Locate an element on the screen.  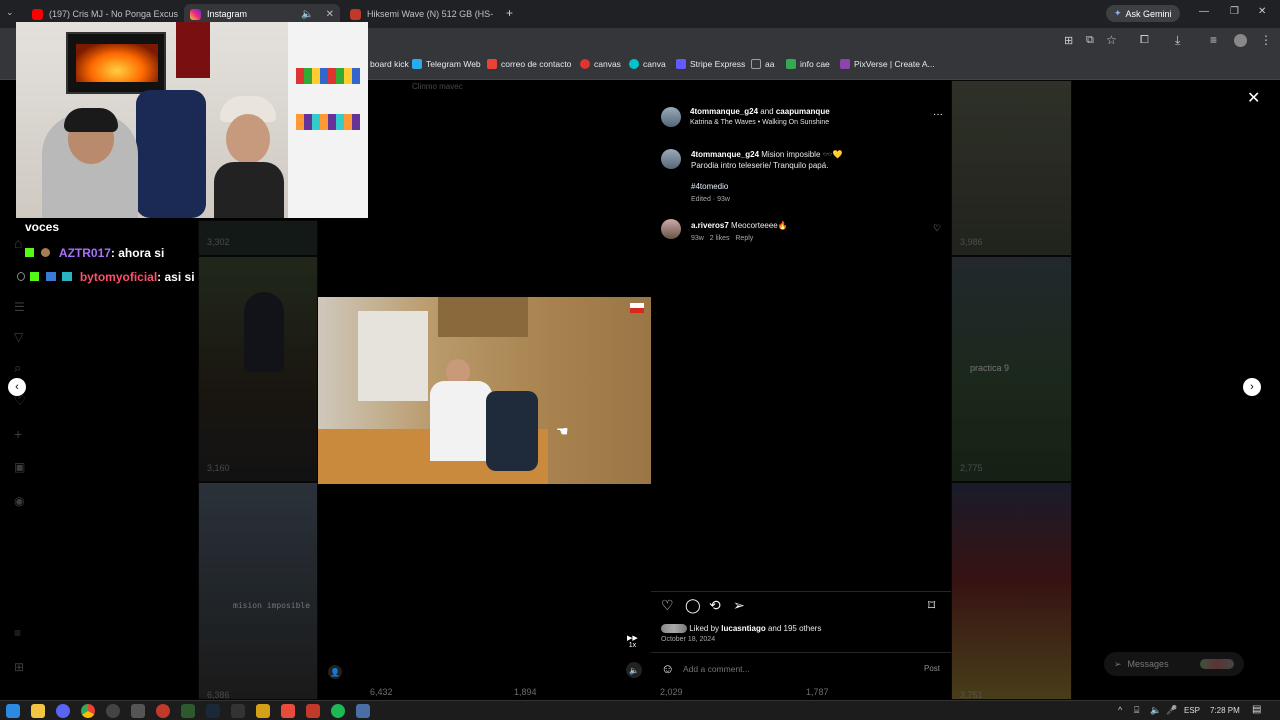
media-icon: ≡ is located at coordinates (1213, 40).